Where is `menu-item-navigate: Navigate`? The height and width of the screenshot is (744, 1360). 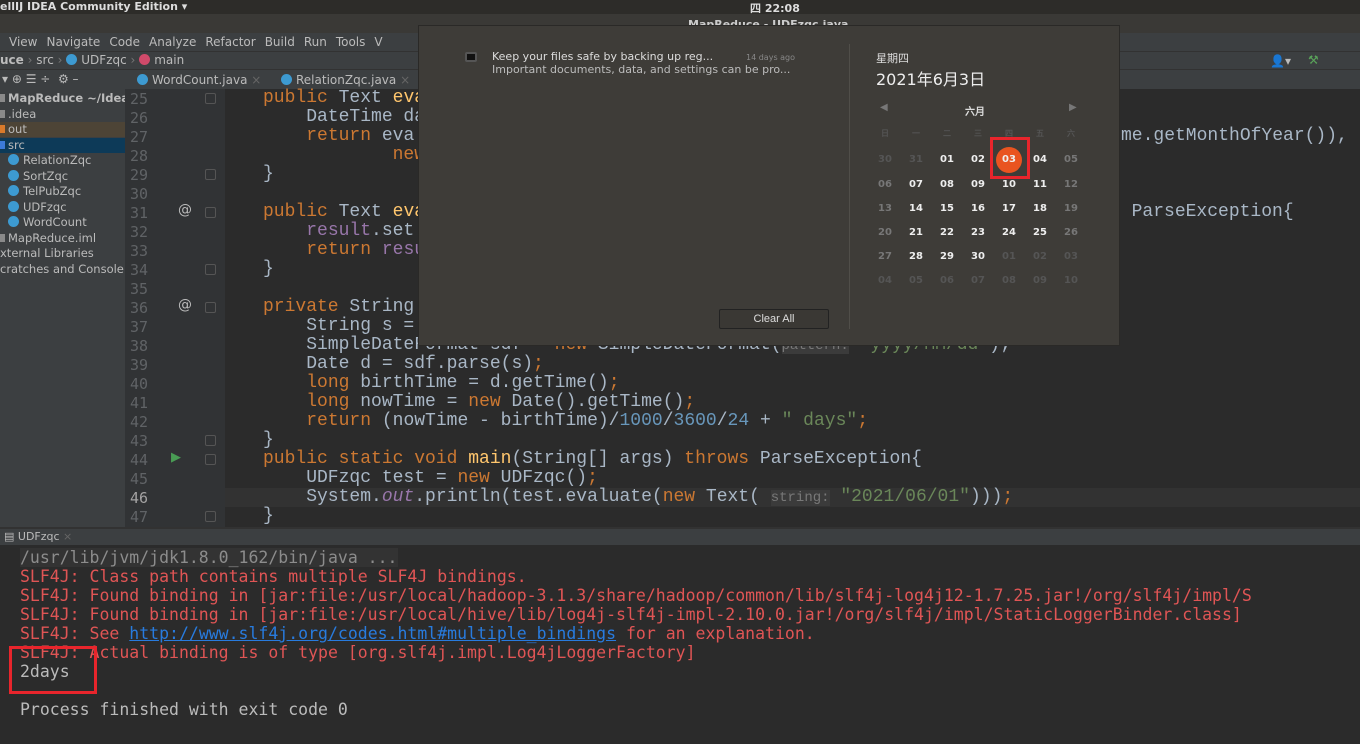 menu-item-navigate: Navigate is located at coordinates (73, 42).